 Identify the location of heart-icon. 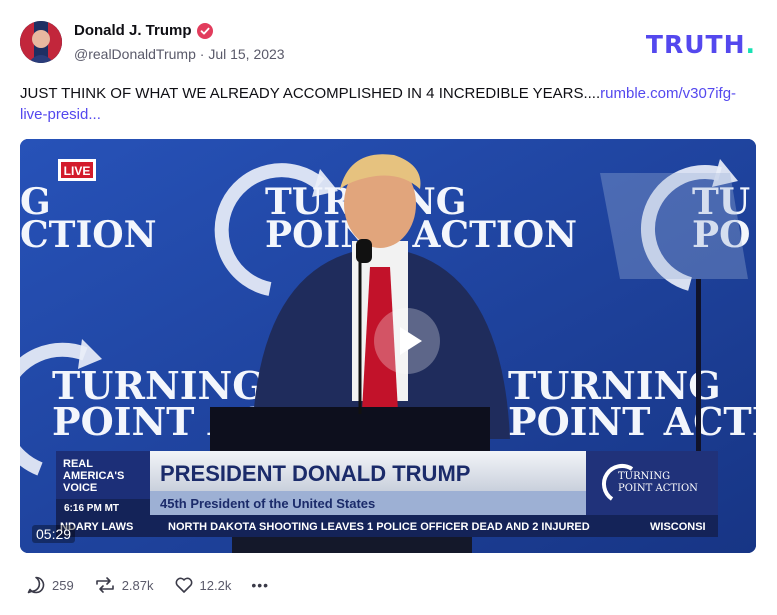
(183, 585).